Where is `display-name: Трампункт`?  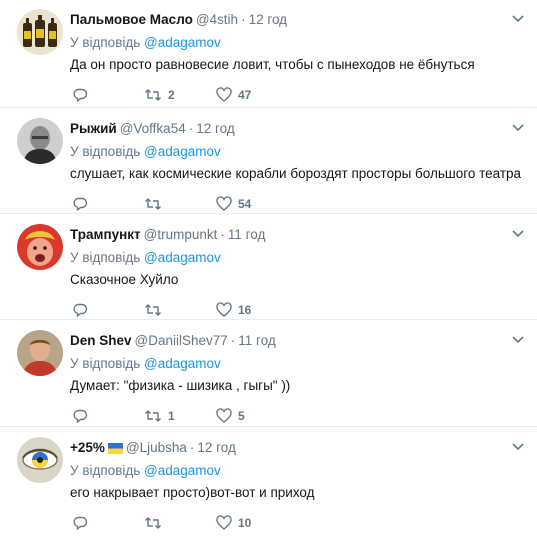
display-name: Трампункт is located at coordinates (105, 234).